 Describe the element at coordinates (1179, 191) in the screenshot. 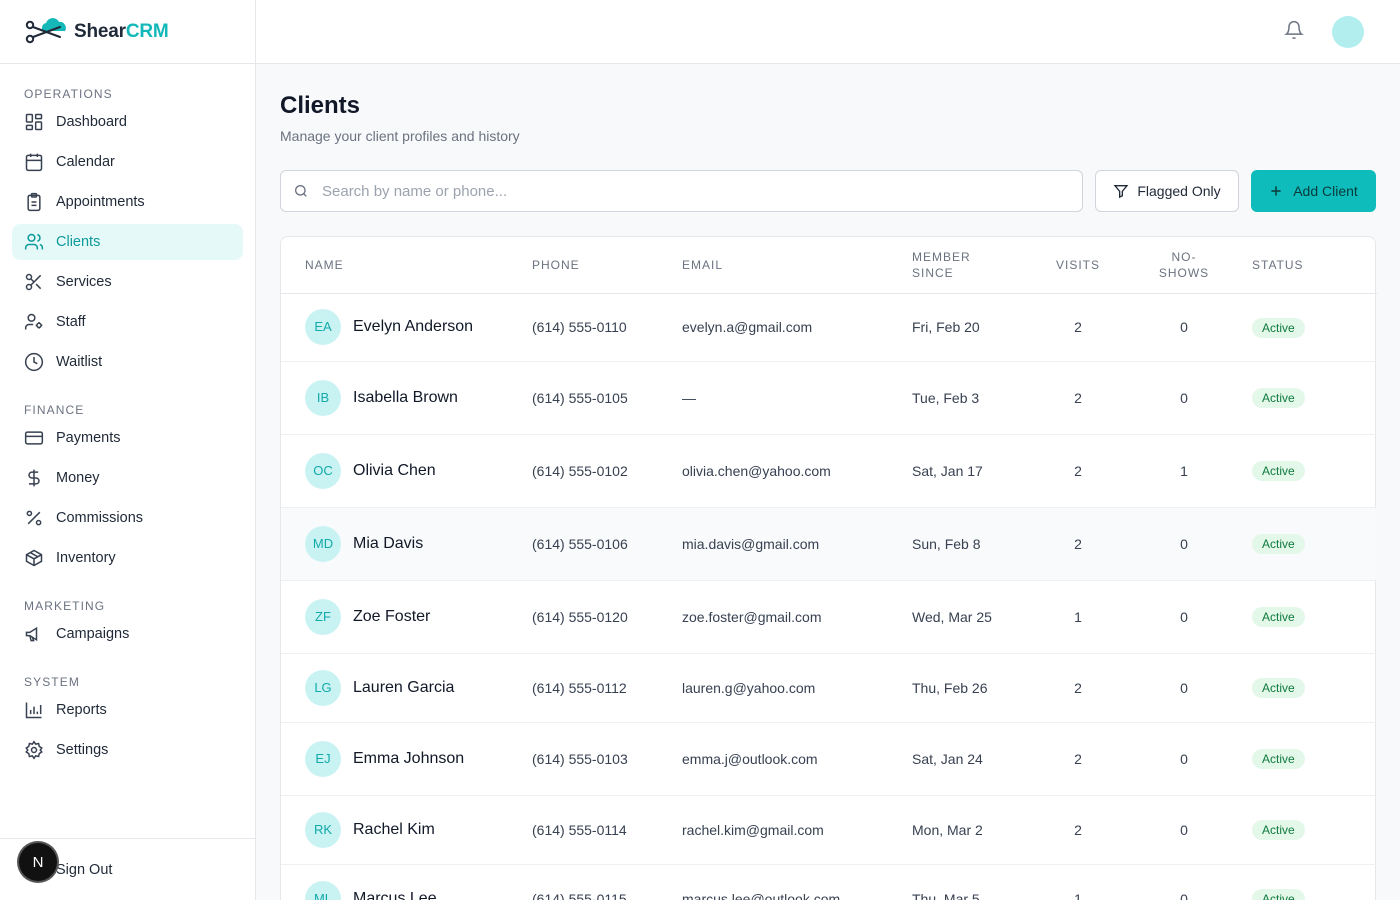

I see `flagged-only-label: Flagged Only` at that location.